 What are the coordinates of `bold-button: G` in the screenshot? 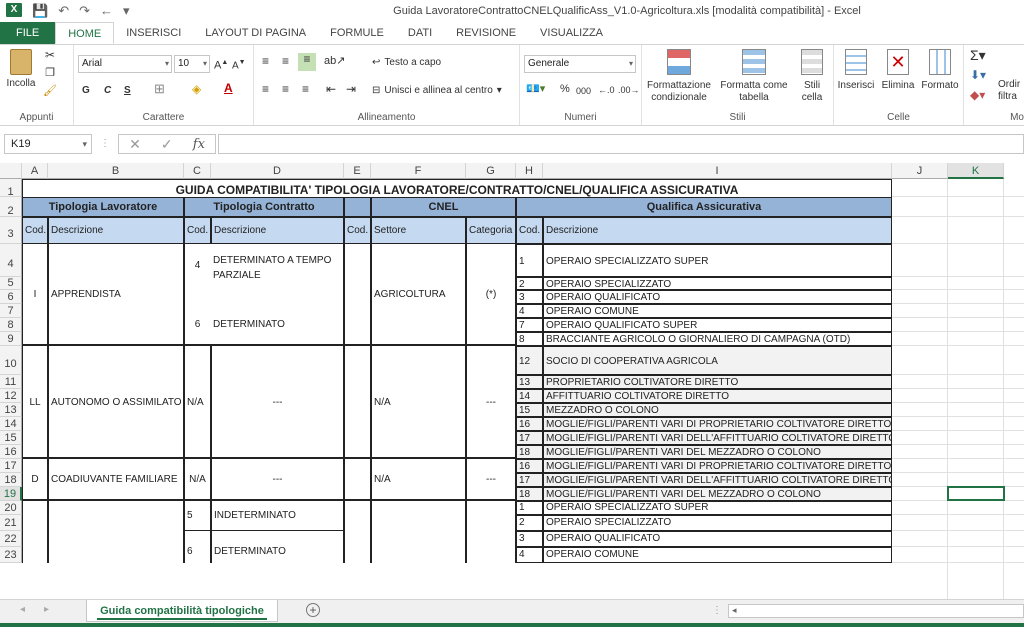 It's located at (86, 91).